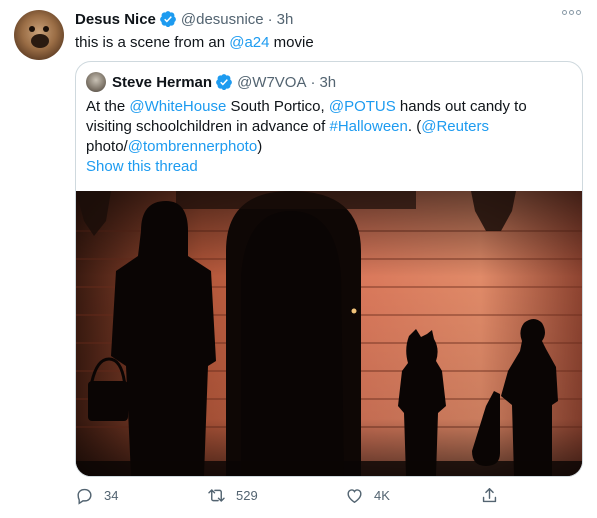 Image resolution: width=597 pixels, height=518 pixels. What do you see at coordinates (414, 126) in the screenshot?
I see `quoted-text-segment: . (` at bounding box center [414, 126].